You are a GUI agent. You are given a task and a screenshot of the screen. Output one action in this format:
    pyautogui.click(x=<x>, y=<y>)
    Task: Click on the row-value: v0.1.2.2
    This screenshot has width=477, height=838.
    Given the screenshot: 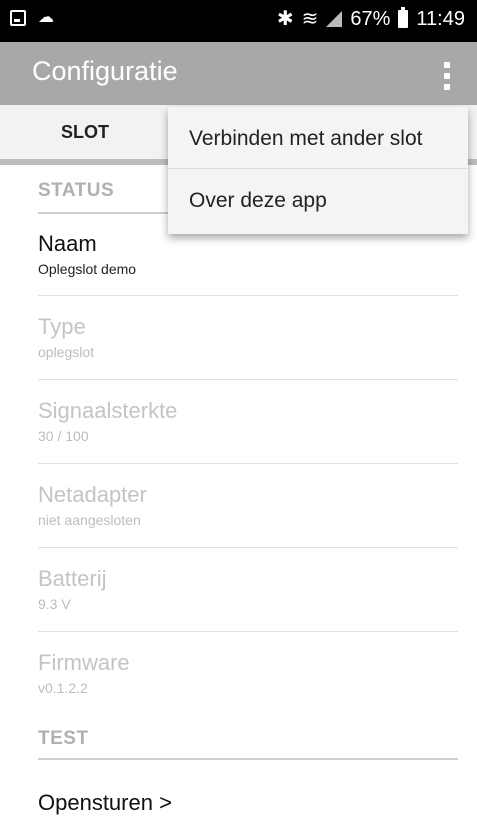 What is the action you would take?
    pyautogui.click(x=63, y=688)
    